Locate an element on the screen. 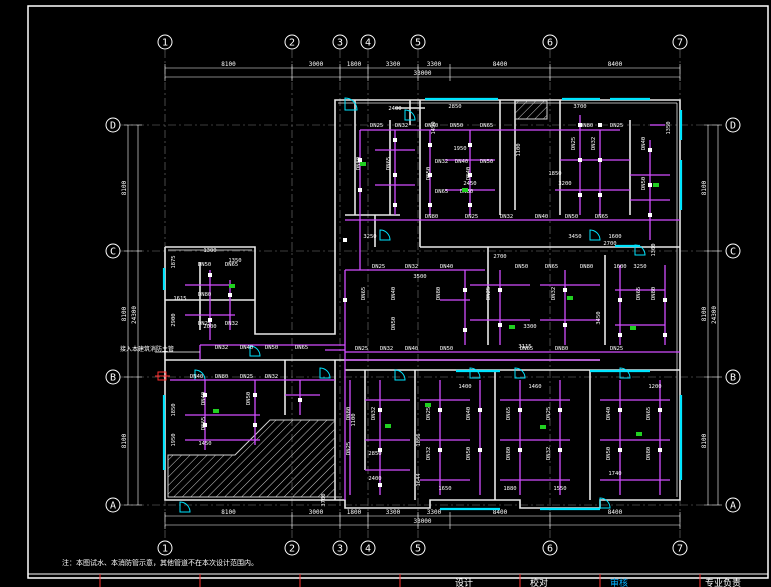 This screenshot has height=587, width=771. room-dimension: 2400 is located at coordinates (394, 109).